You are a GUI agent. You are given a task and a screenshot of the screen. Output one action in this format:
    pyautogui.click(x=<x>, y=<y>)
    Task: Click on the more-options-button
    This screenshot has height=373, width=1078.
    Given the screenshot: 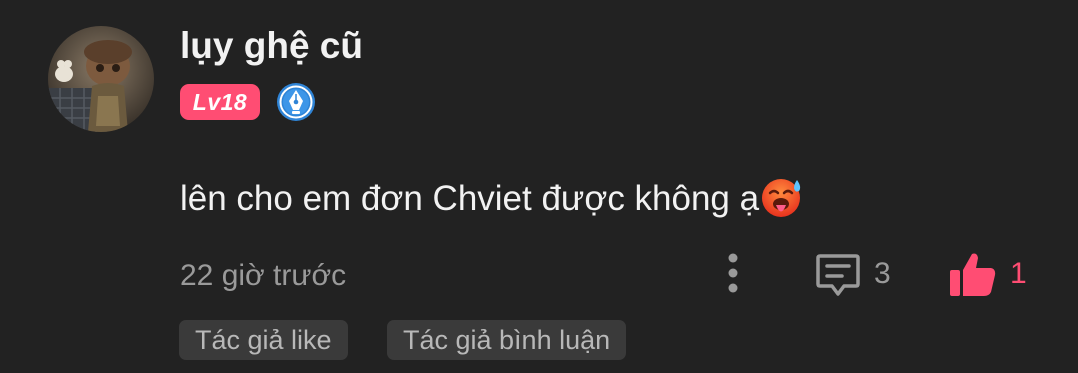 What is the action you would take?
    pyautogui.click(x=733, y=273)
    